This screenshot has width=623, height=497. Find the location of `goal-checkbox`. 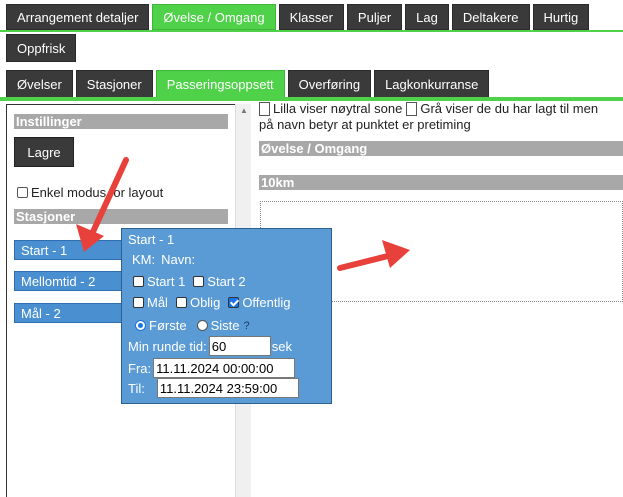

goal-checkbox is located at coordinates (138, 302).